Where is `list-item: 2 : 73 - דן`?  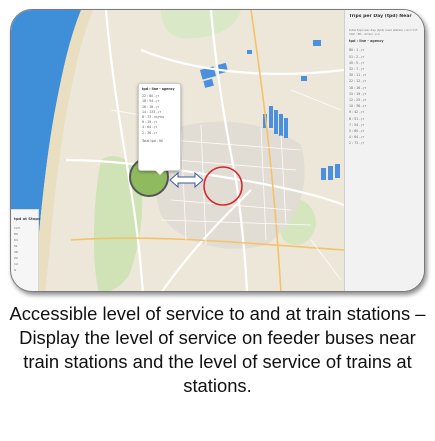 list-item: 2 : 73 - דן is located at coordinates (356, 143).